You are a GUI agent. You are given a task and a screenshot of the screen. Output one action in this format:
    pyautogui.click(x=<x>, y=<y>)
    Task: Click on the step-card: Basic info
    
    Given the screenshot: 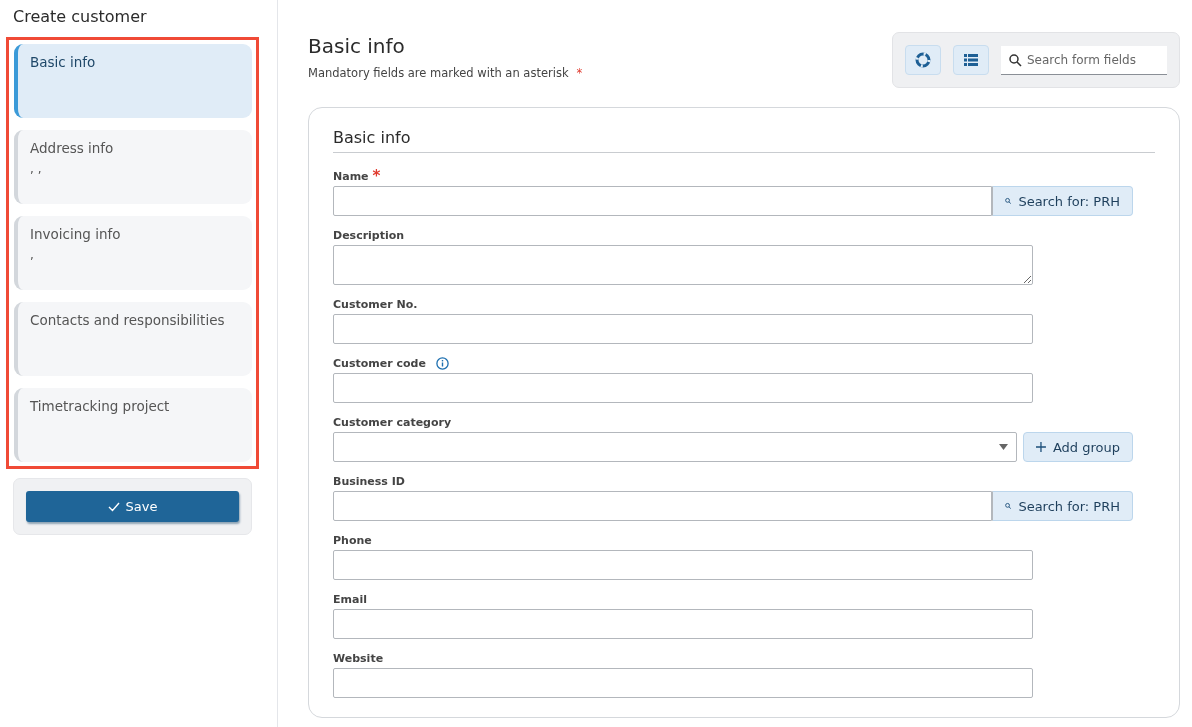 What is the action you would take?
    pyautogui.click(x=133, y=81)
    